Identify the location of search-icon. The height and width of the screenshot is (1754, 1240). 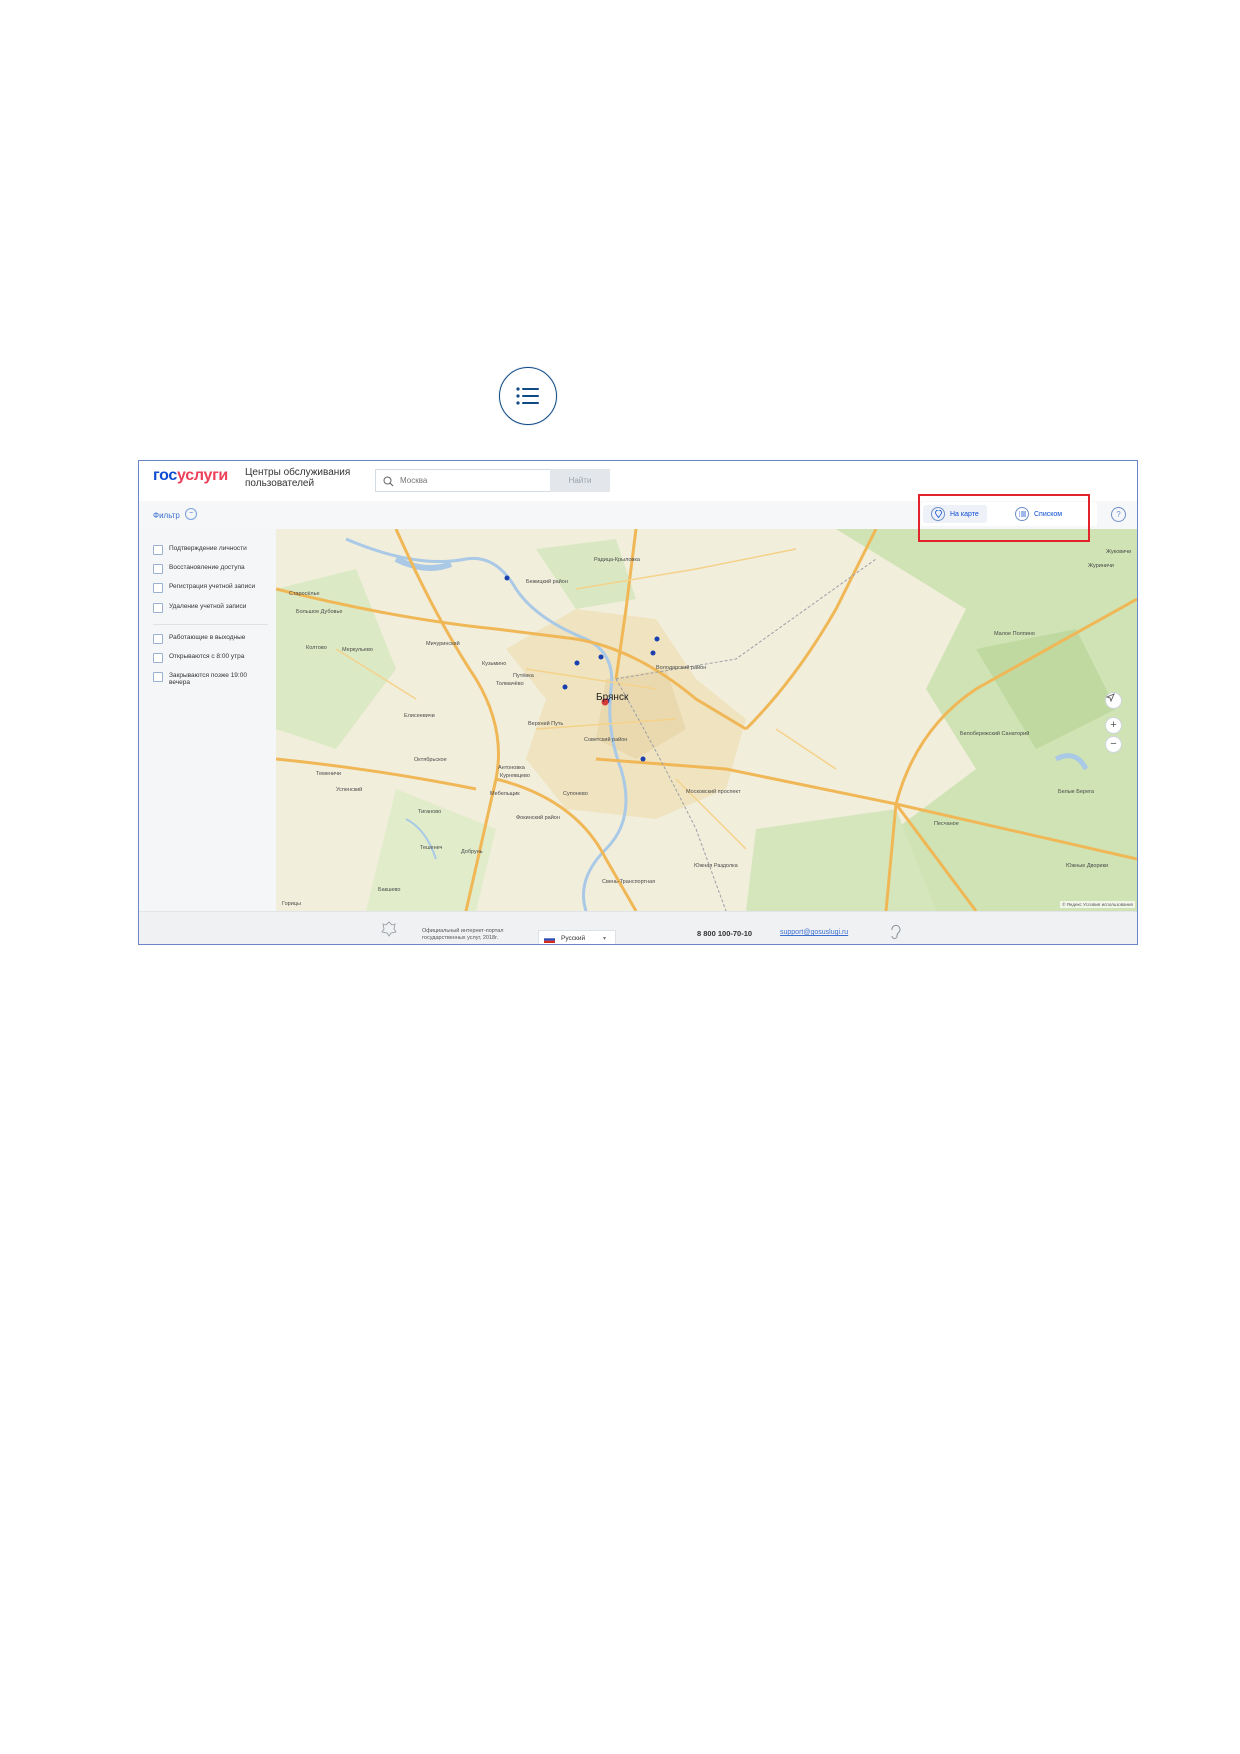
(388, 483).